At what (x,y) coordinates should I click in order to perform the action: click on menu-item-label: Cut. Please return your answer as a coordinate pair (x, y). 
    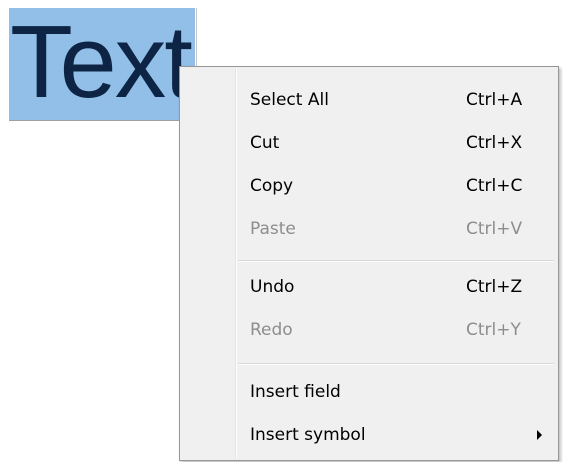
    Looking at the image, I should click on (265, 143).